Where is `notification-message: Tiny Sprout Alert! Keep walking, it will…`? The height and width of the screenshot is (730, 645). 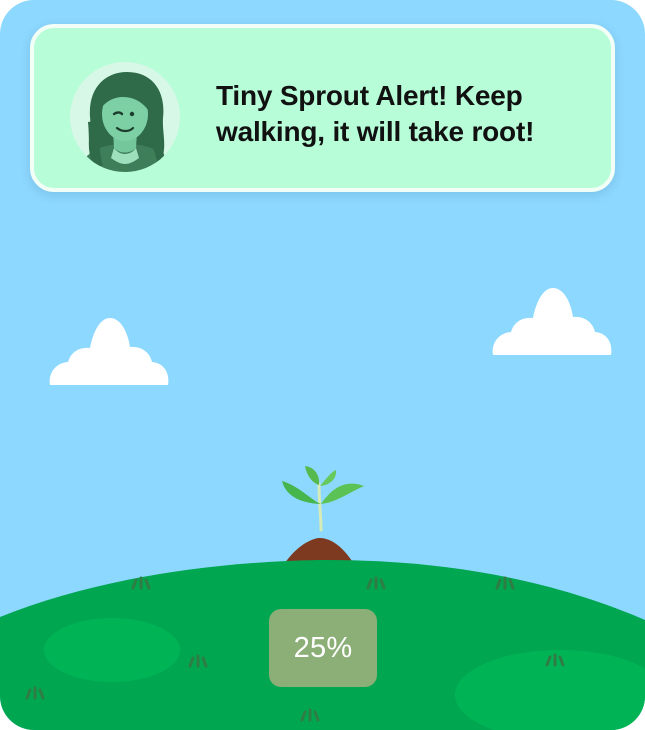
notification-message: Tiny Sprout Alert! Keep walking, it will… is located at coordinates (375, 113).